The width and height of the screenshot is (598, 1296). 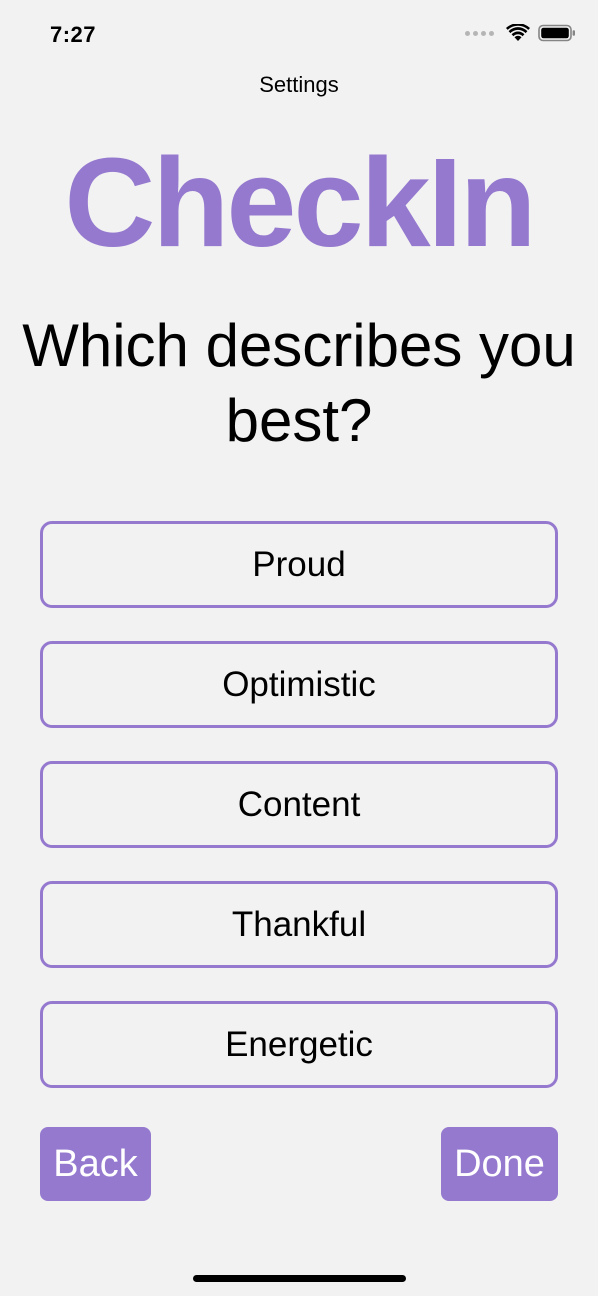 I want to click on option-thankful-button: Thankful, so click(x=299, y=924).